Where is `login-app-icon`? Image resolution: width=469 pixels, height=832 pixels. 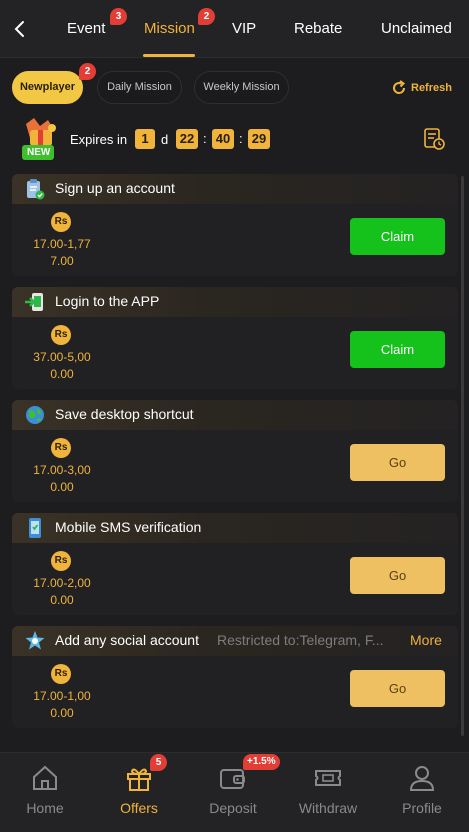 login-app-icon is located at coordinates (35, 302).